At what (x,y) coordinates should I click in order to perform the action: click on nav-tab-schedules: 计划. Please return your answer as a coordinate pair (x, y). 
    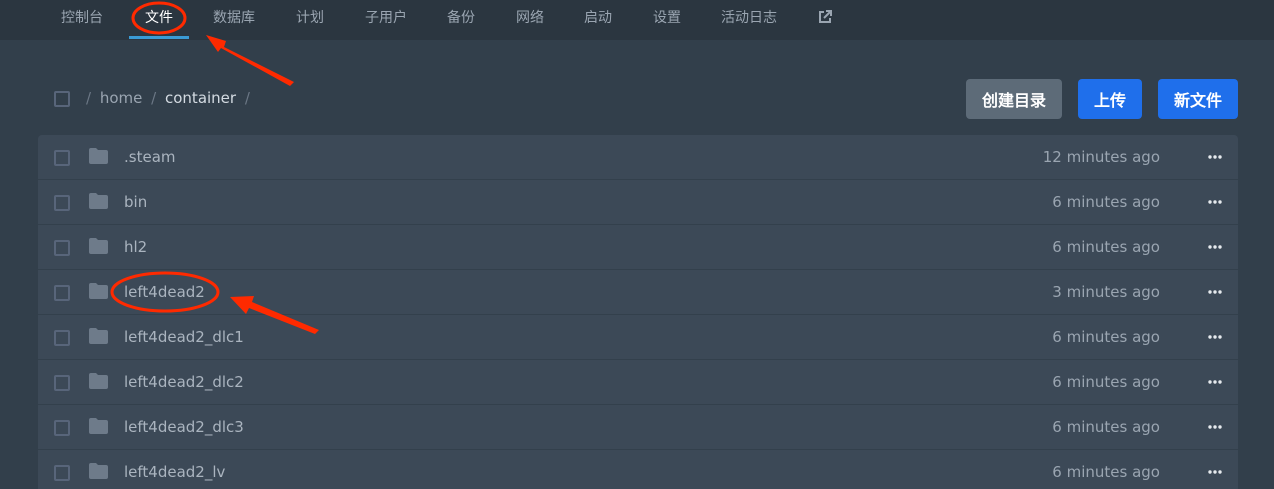
    Looking at the image, I should click on (310, 18).